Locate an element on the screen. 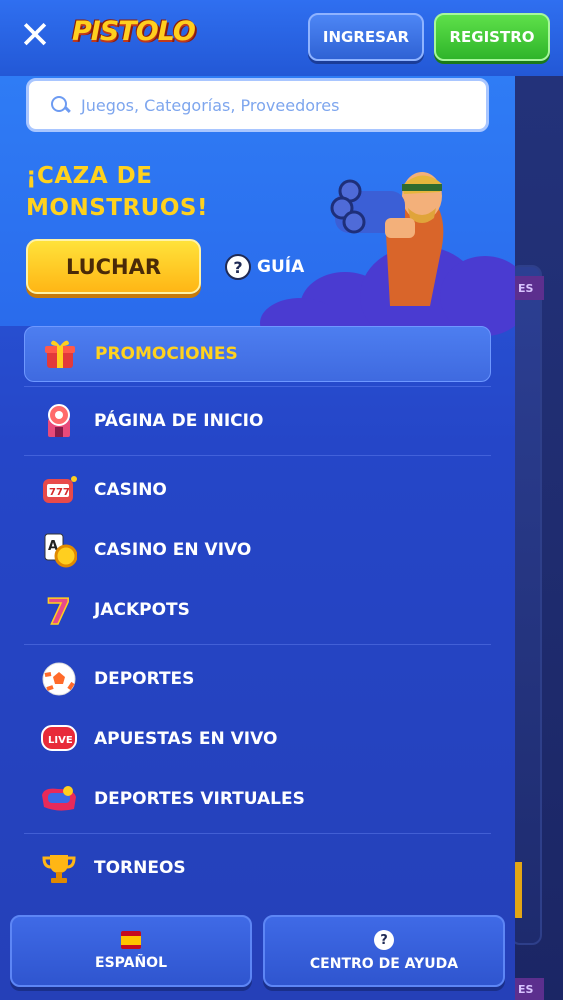  slot-machine-icon: 777 is located at coordinates (59, 490).